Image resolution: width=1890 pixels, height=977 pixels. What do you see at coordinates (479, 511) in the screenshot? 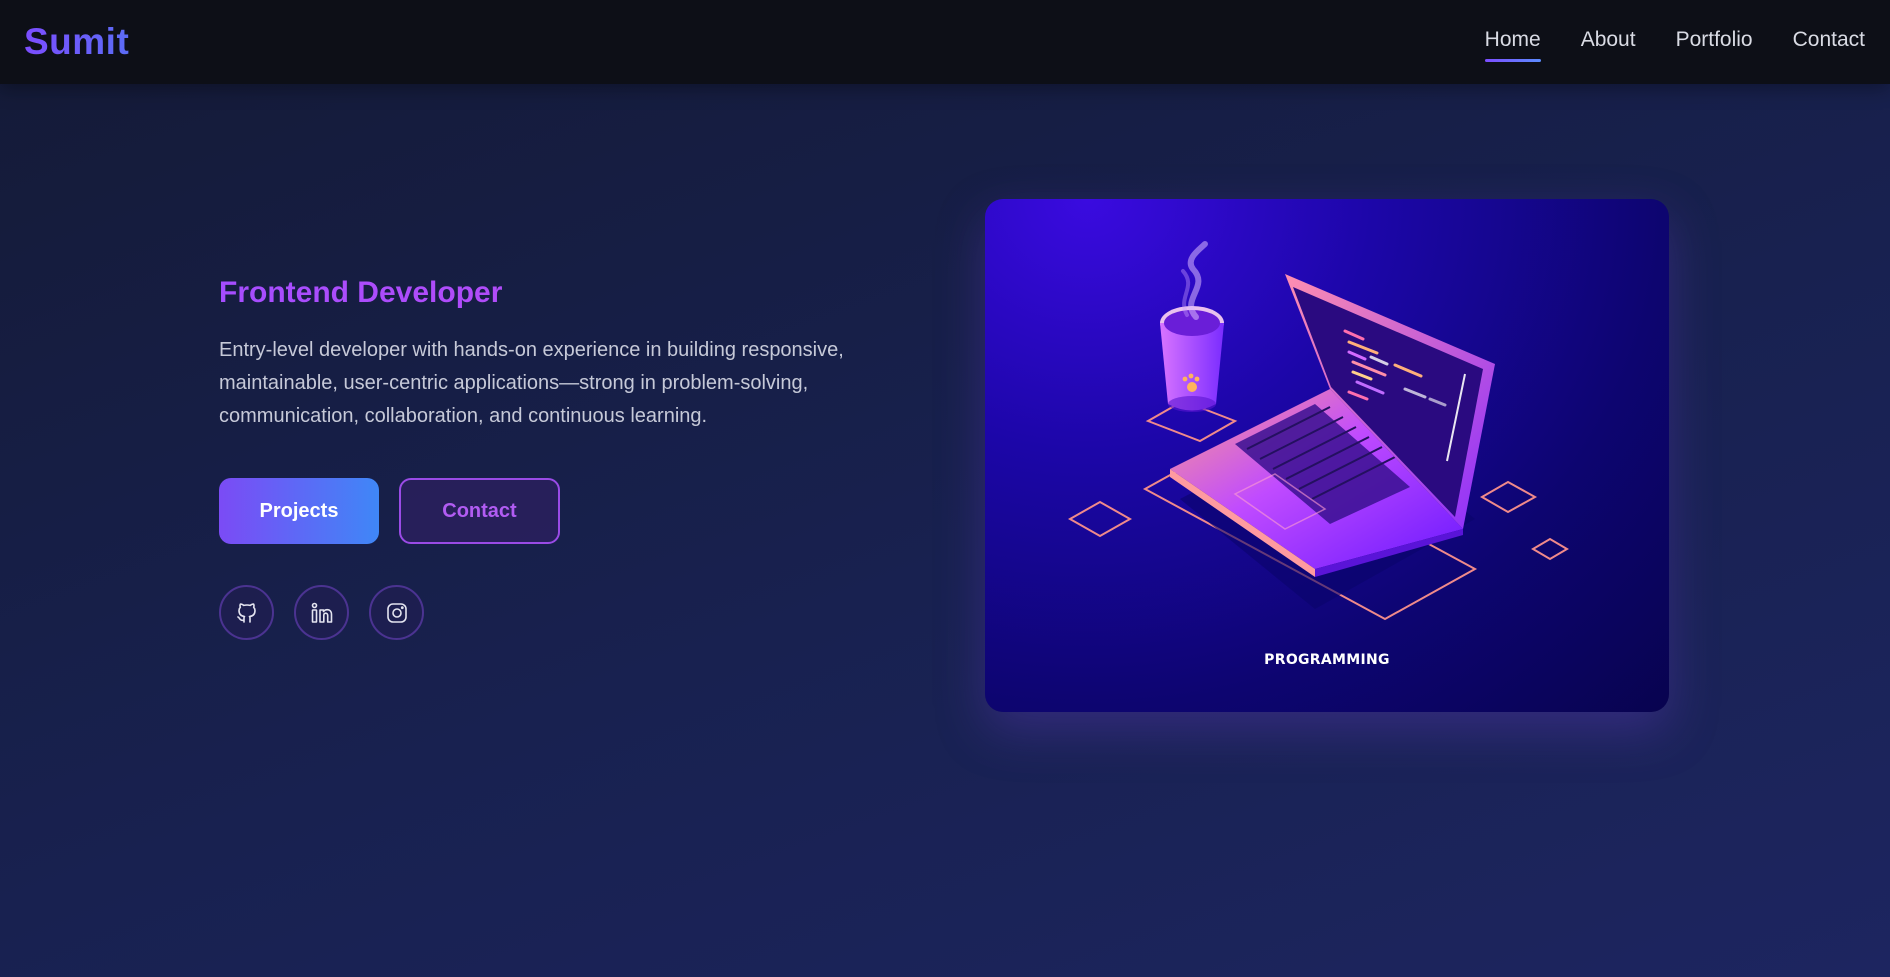
I see `contact-button: Contact` at bounding box center [479, 511].